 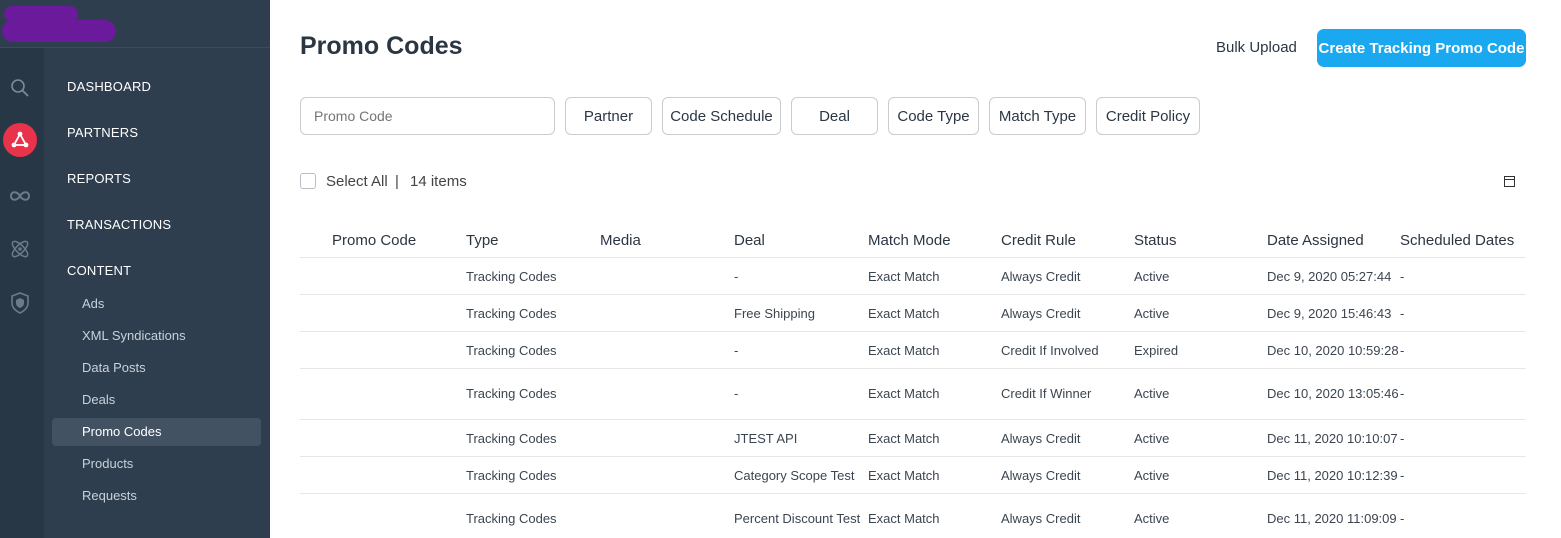 What do you see at coordinates (1332, 438) in the screenshot?
I see `cell-date-assigned: Dec 11, 2020 10:10:07` at bounding box center [1332, 438].